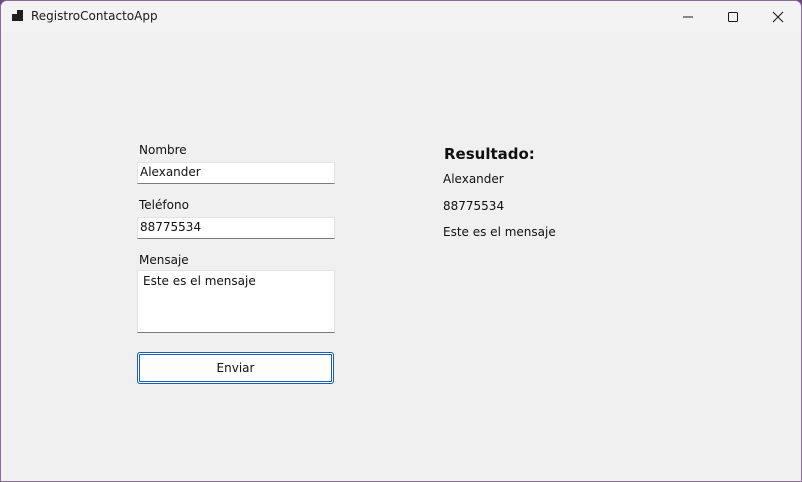  What do you see at coordinates (94, 16) in the screenshot?
I see `window-title: RegistroContactoApp` at bounding box center [94, 16].